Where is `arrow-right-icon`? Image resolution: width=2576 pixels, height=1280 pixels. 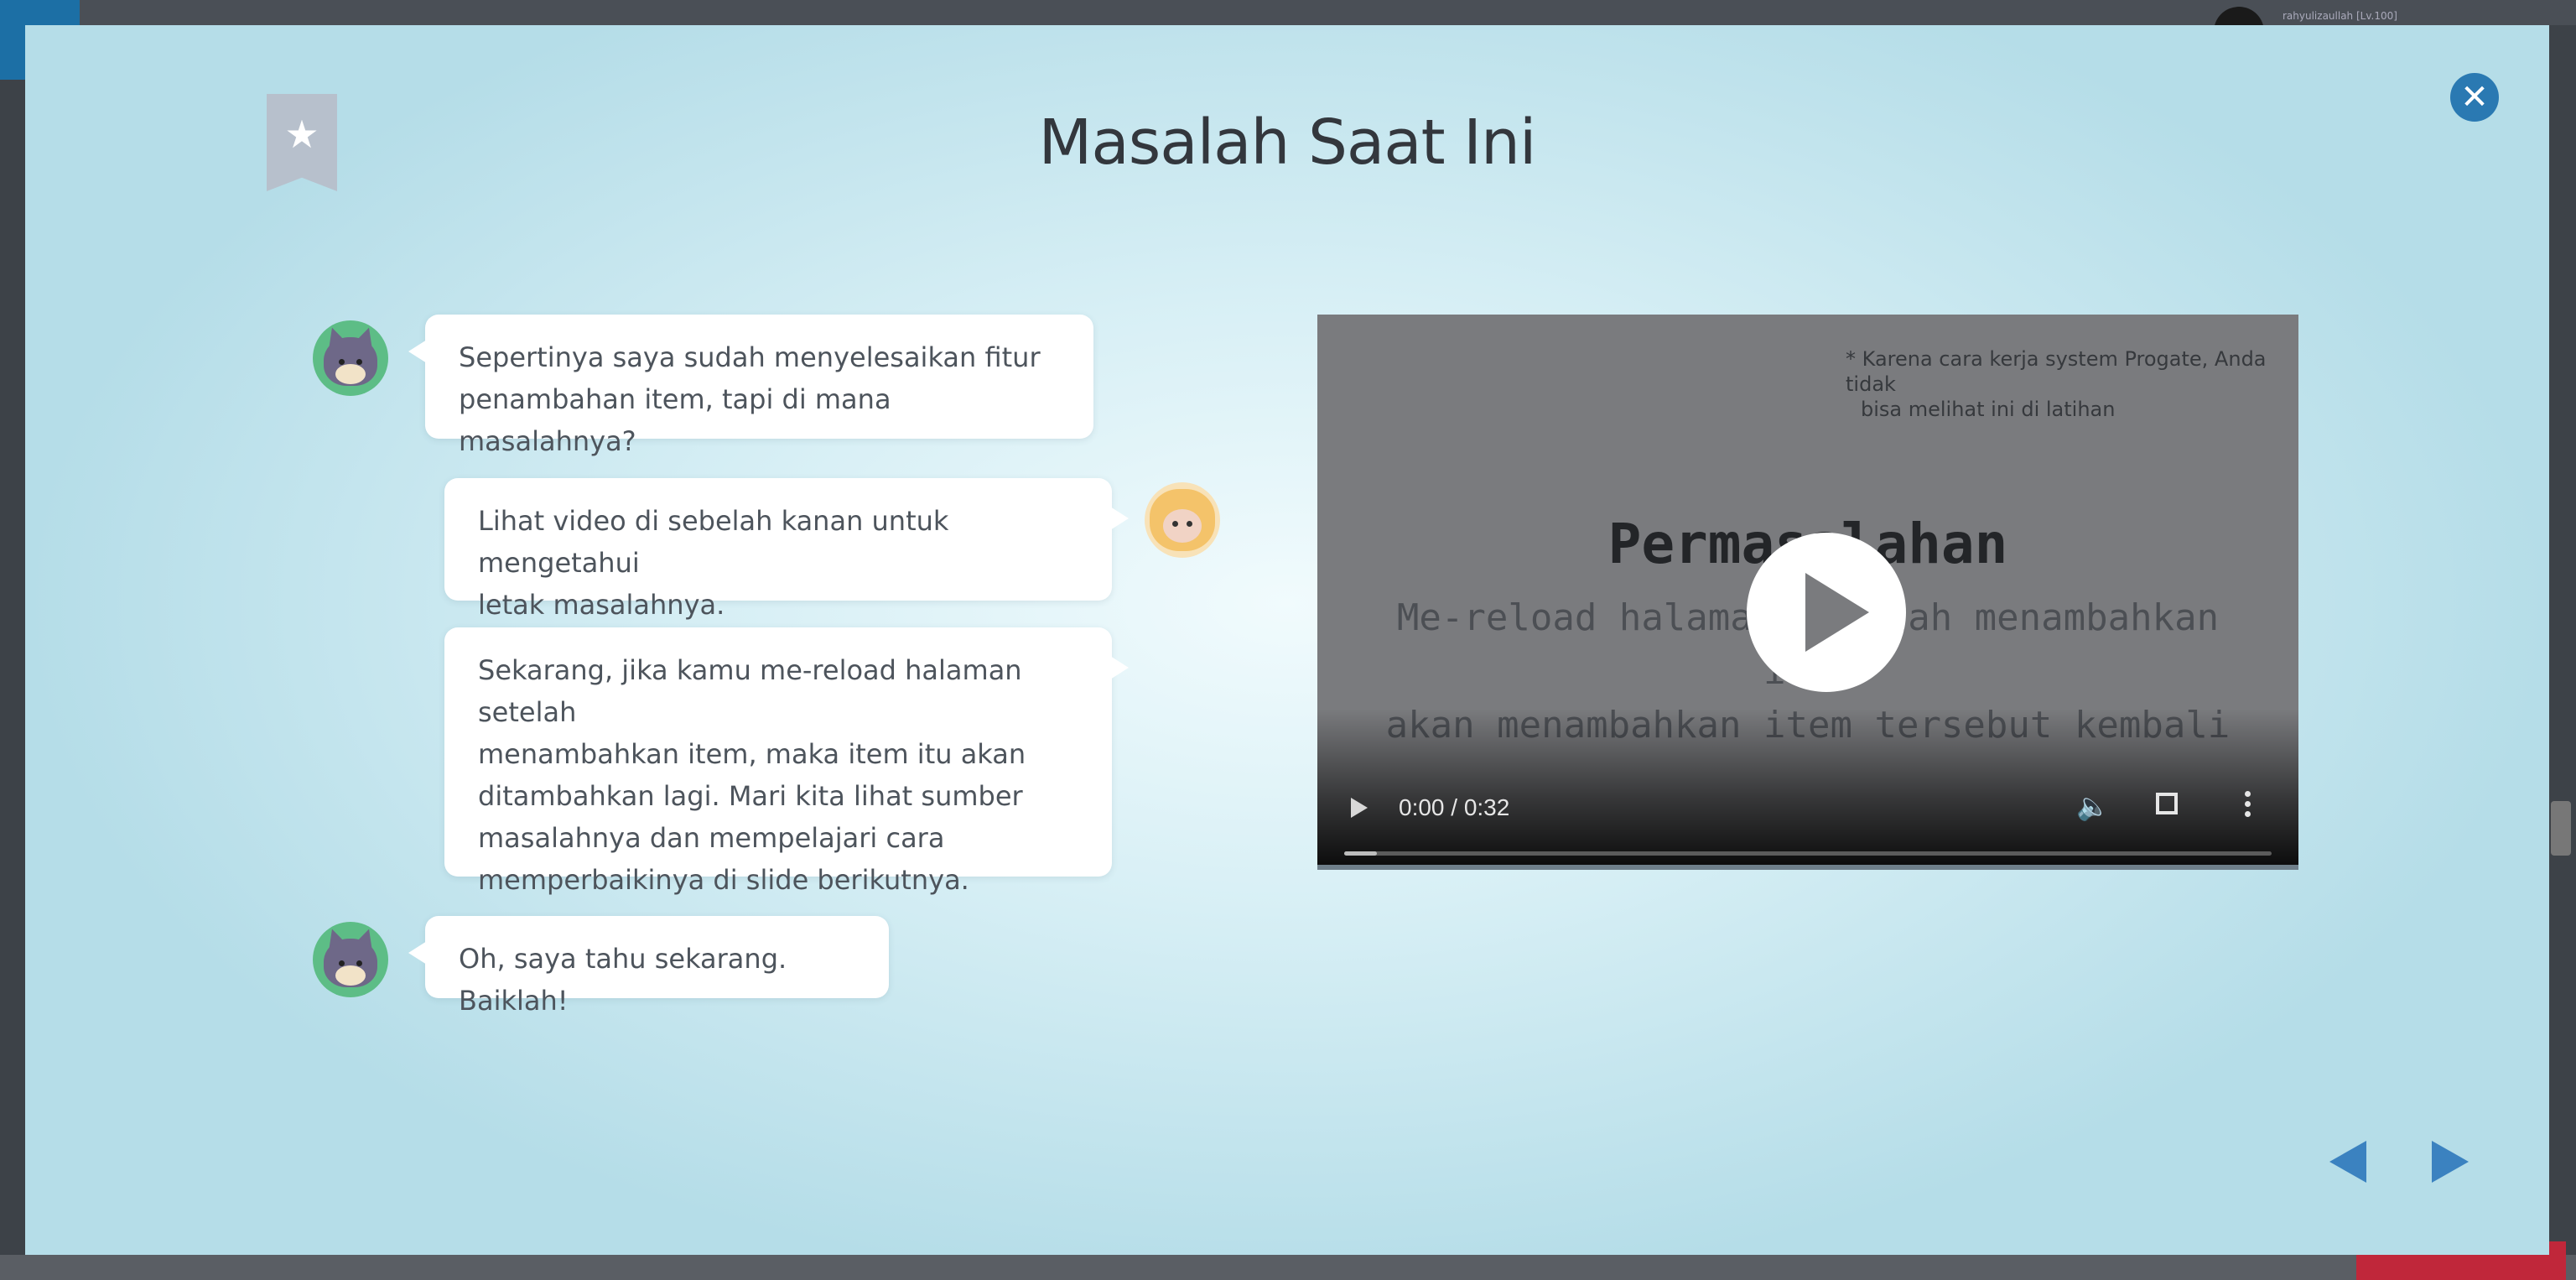
arrow-right-icon is located at coordinates (2450, 1162).